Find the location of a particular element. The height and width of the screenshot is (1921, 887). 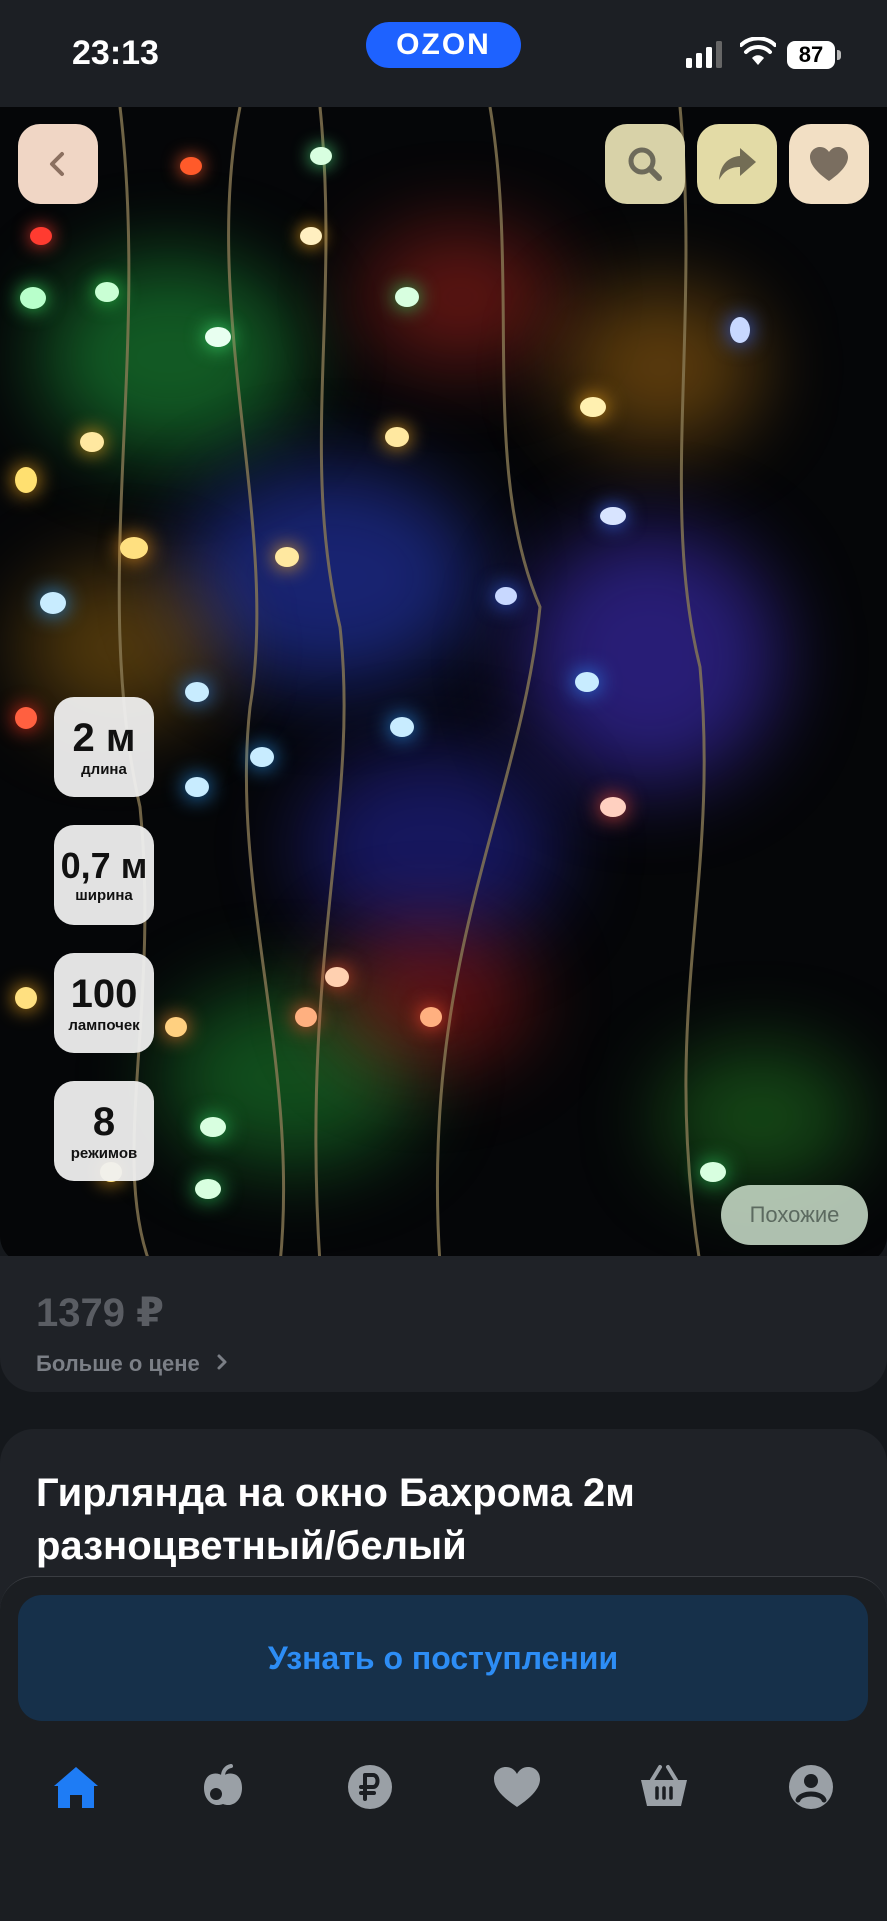

status-bar: 23:13 OZON 87 is located at coordinates (443, 53).